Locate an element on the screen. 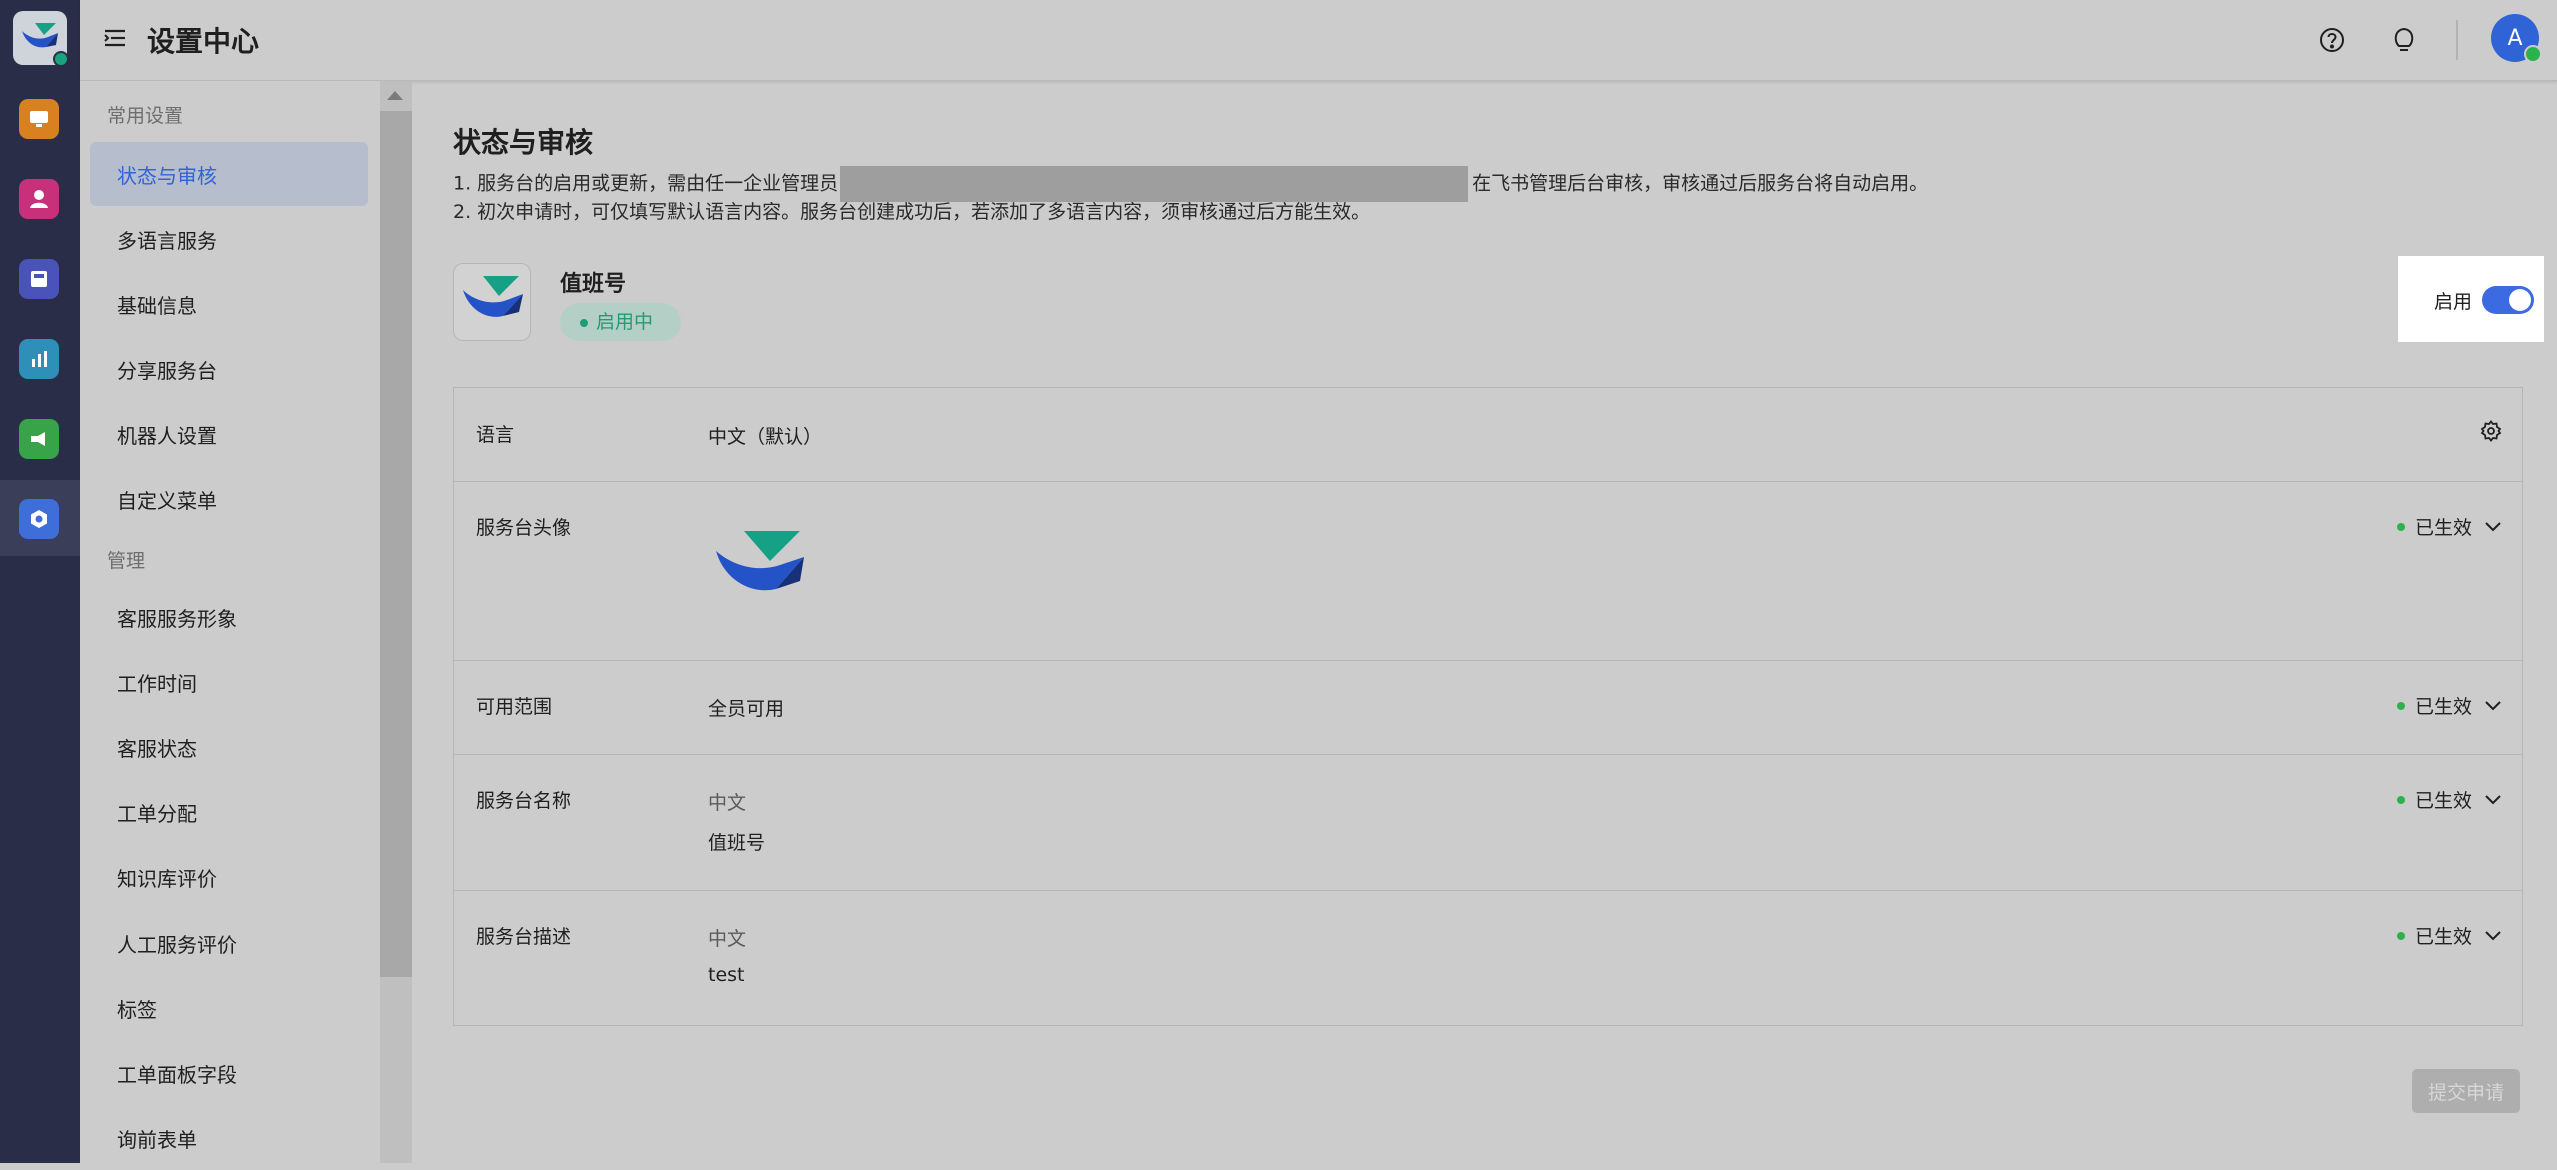  row-avatar-label: 服务台头像 is located at coordinates (524, 528).